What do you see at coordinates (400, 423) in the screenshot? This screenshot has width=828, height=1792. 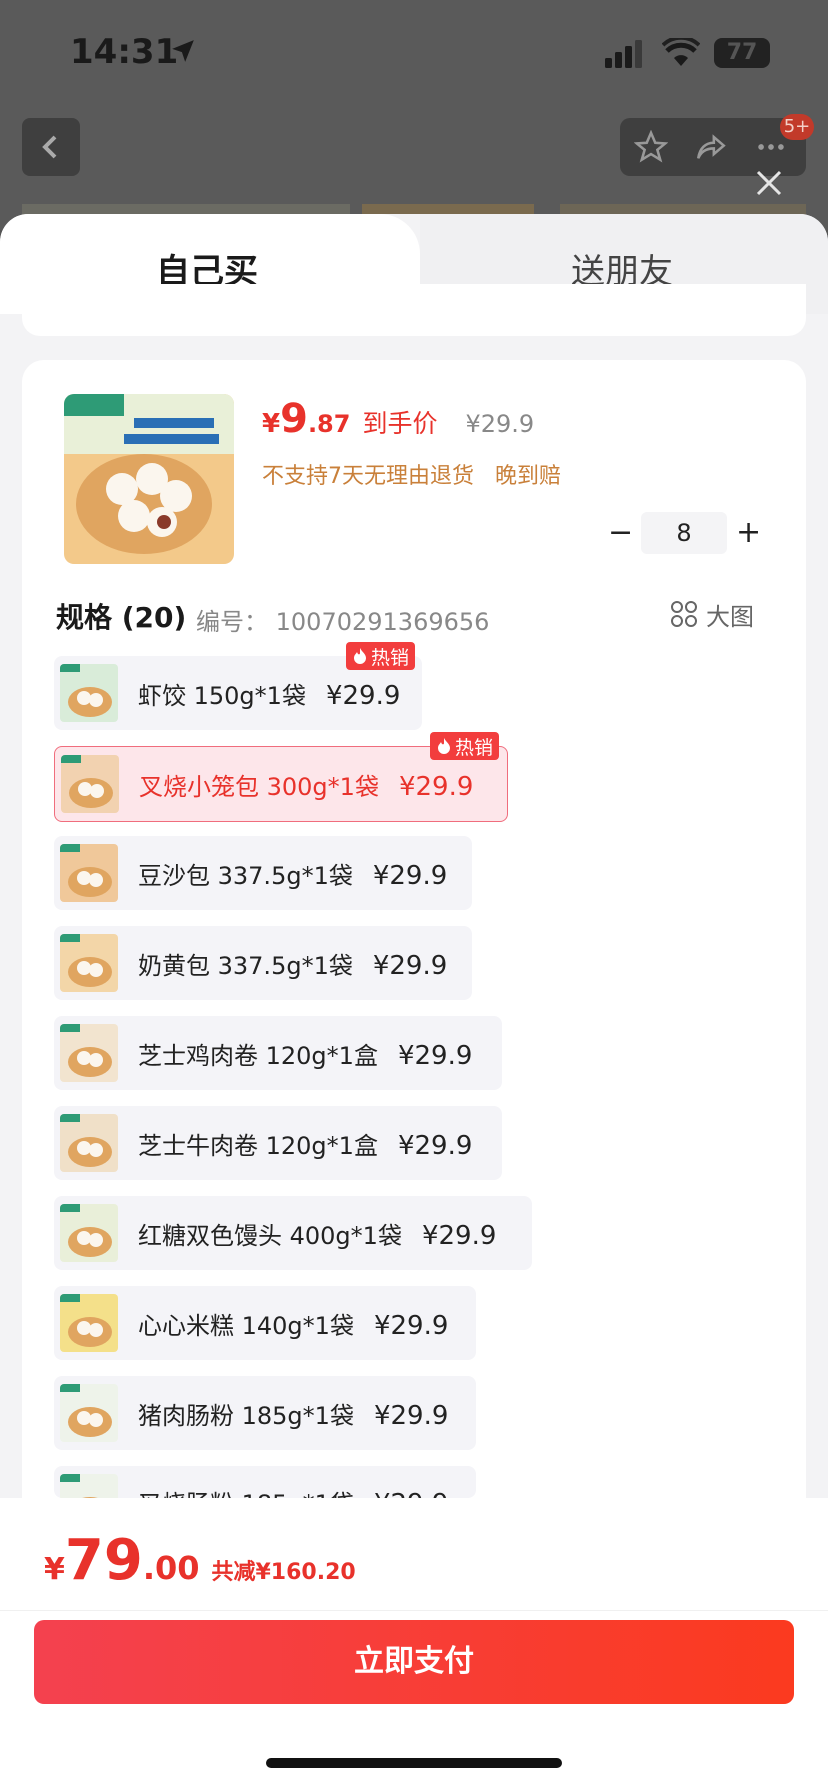 I see `price-label: 到手价` at bounding box center [400, 423].